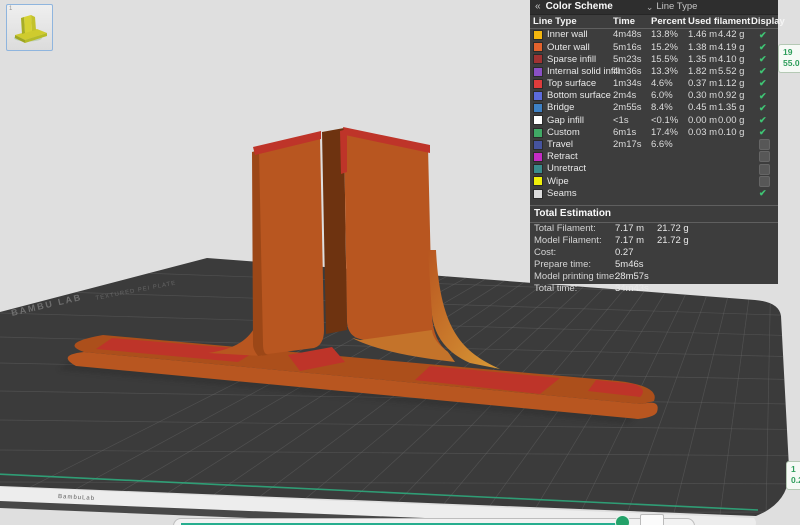 This screenshot has width=800, height=525. I want to click on line-type-label: Outer wall, so click(568, 47).